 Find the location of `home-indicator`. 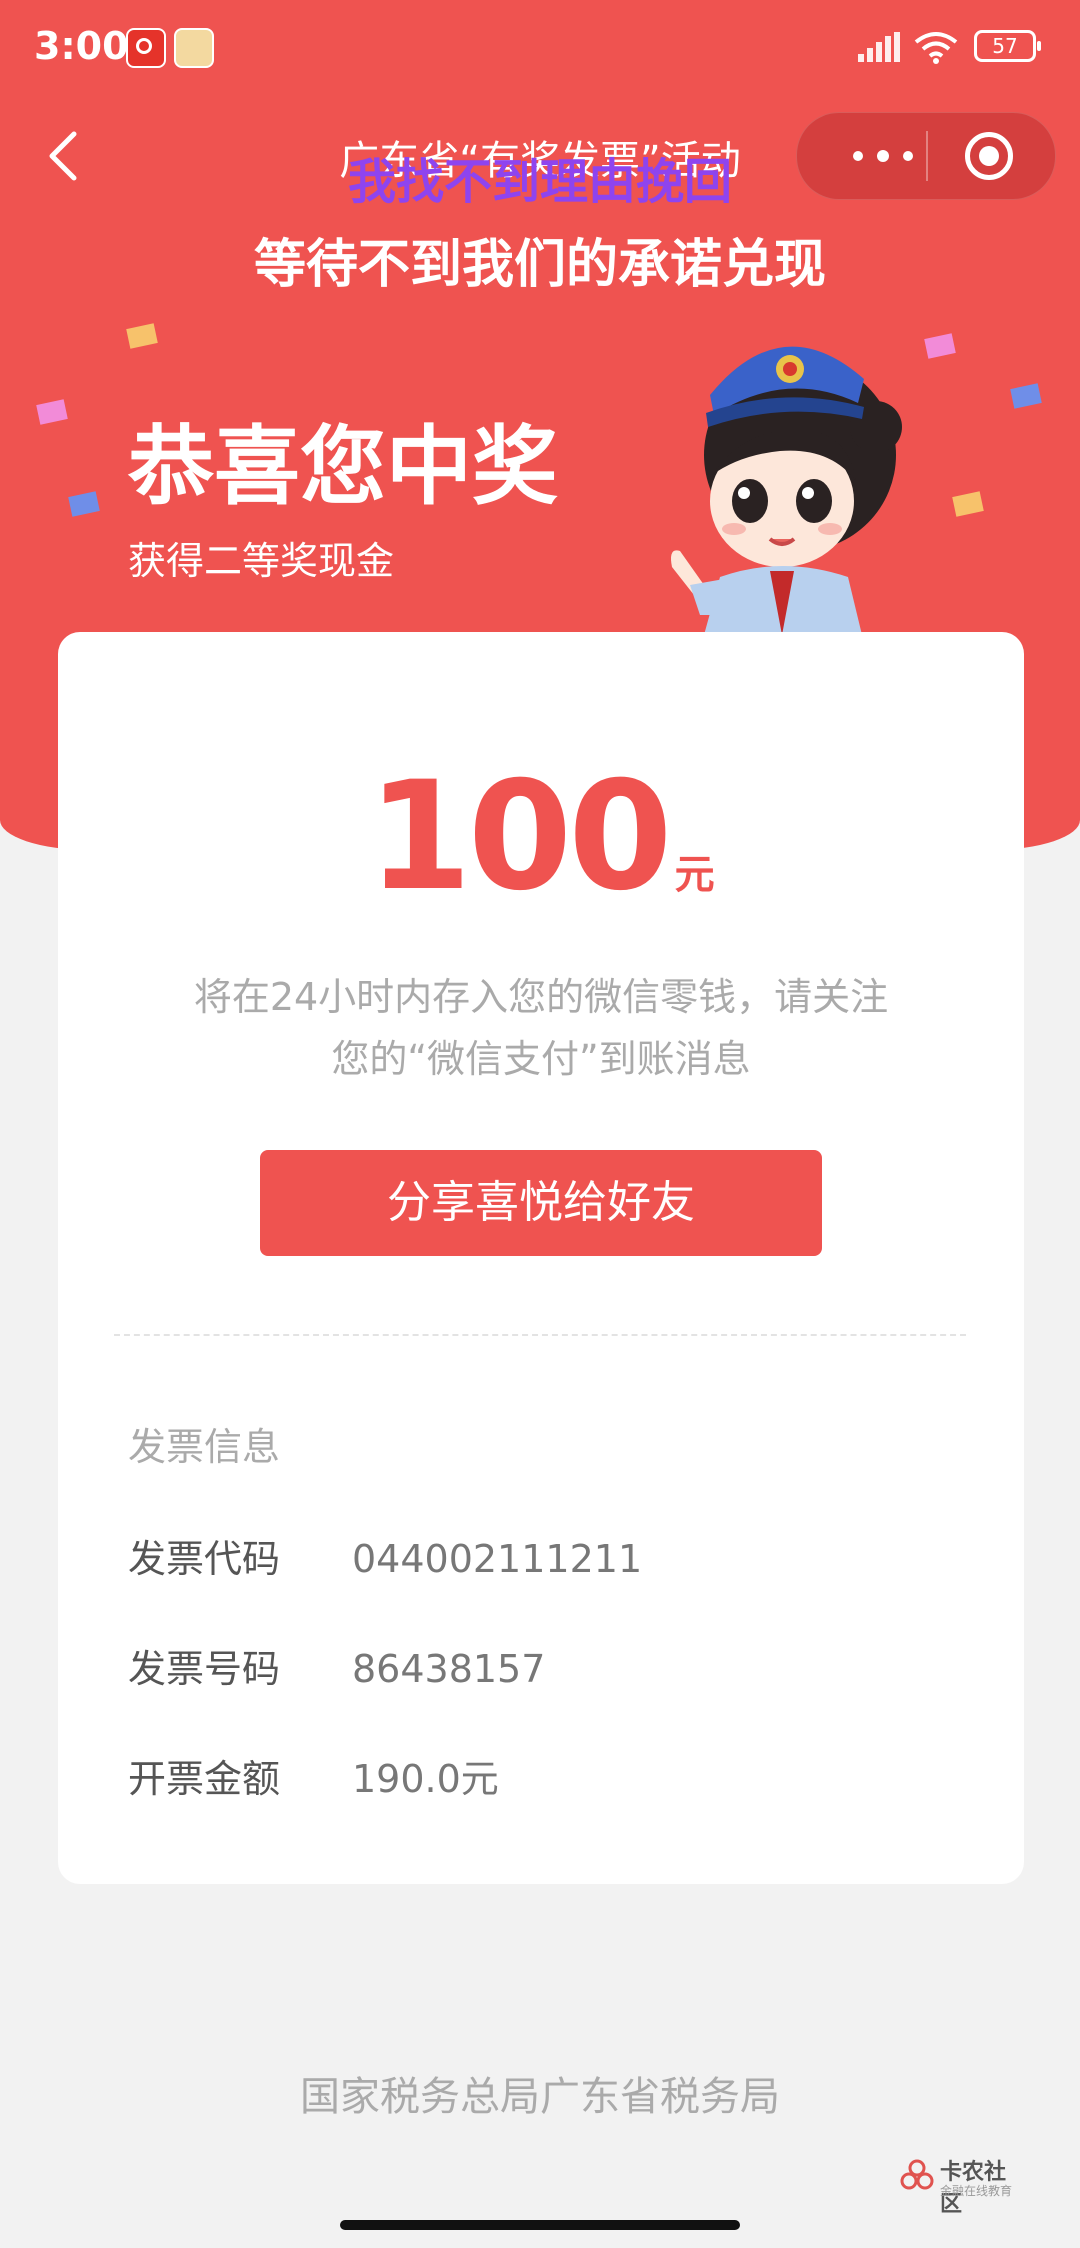

home-indicator is located at coordinates (540, 2225).